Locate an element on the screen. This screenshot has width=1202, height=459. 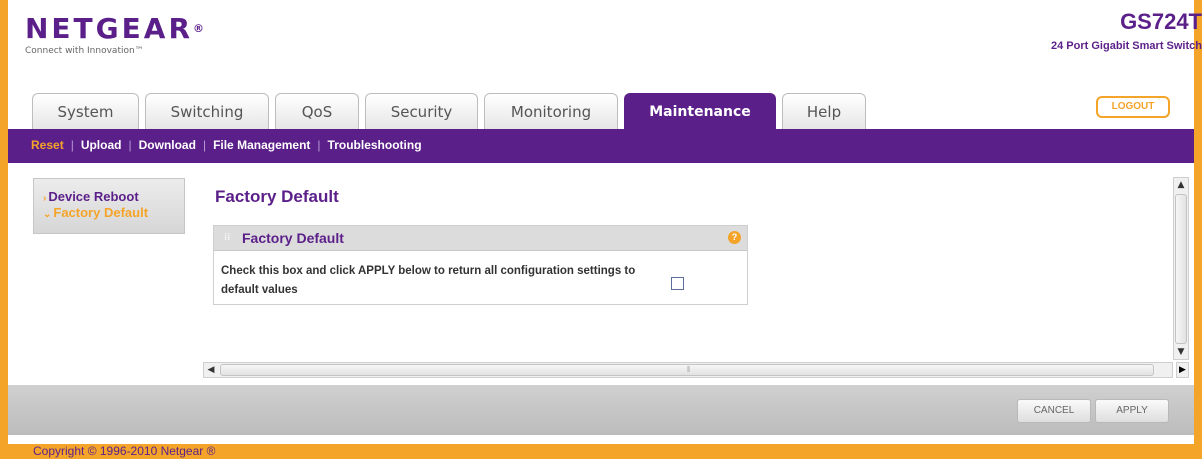
scroll-down-icon: ▼ is located at coordinates (1181, 352).